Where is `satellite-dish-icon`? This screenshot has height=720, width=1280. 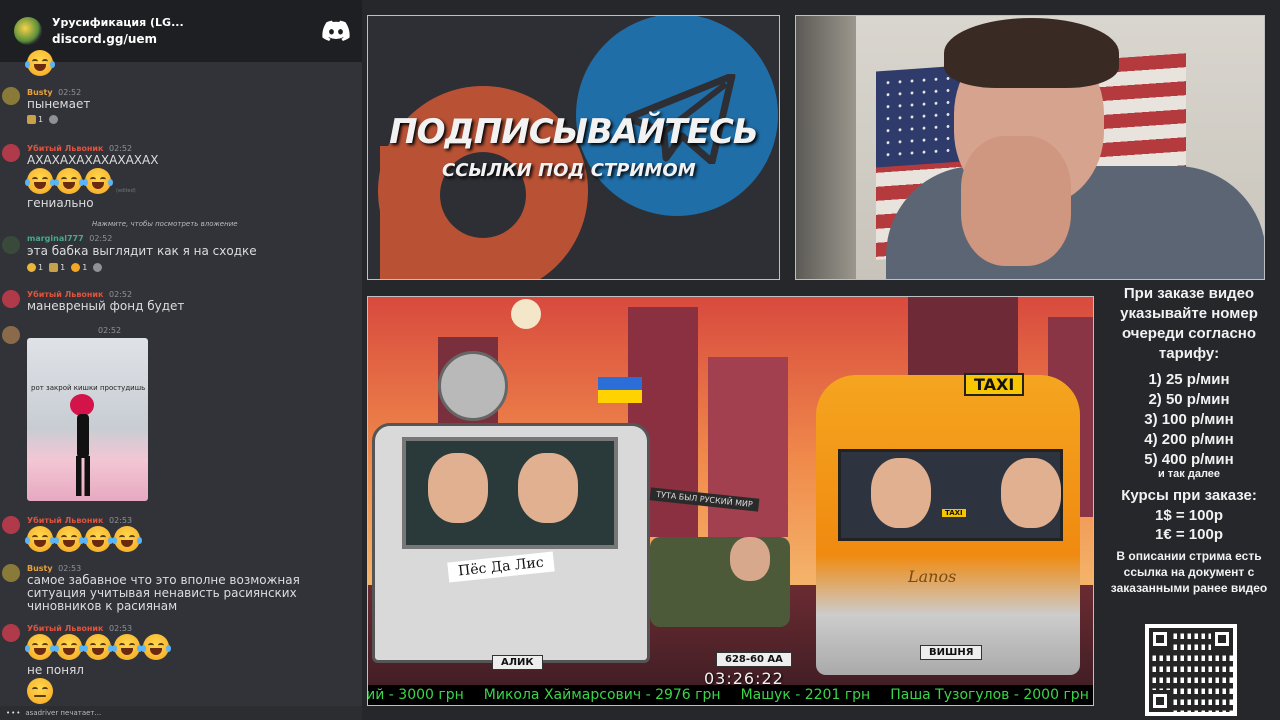 satellite-dish-icon is located at coordinates (473, 386).